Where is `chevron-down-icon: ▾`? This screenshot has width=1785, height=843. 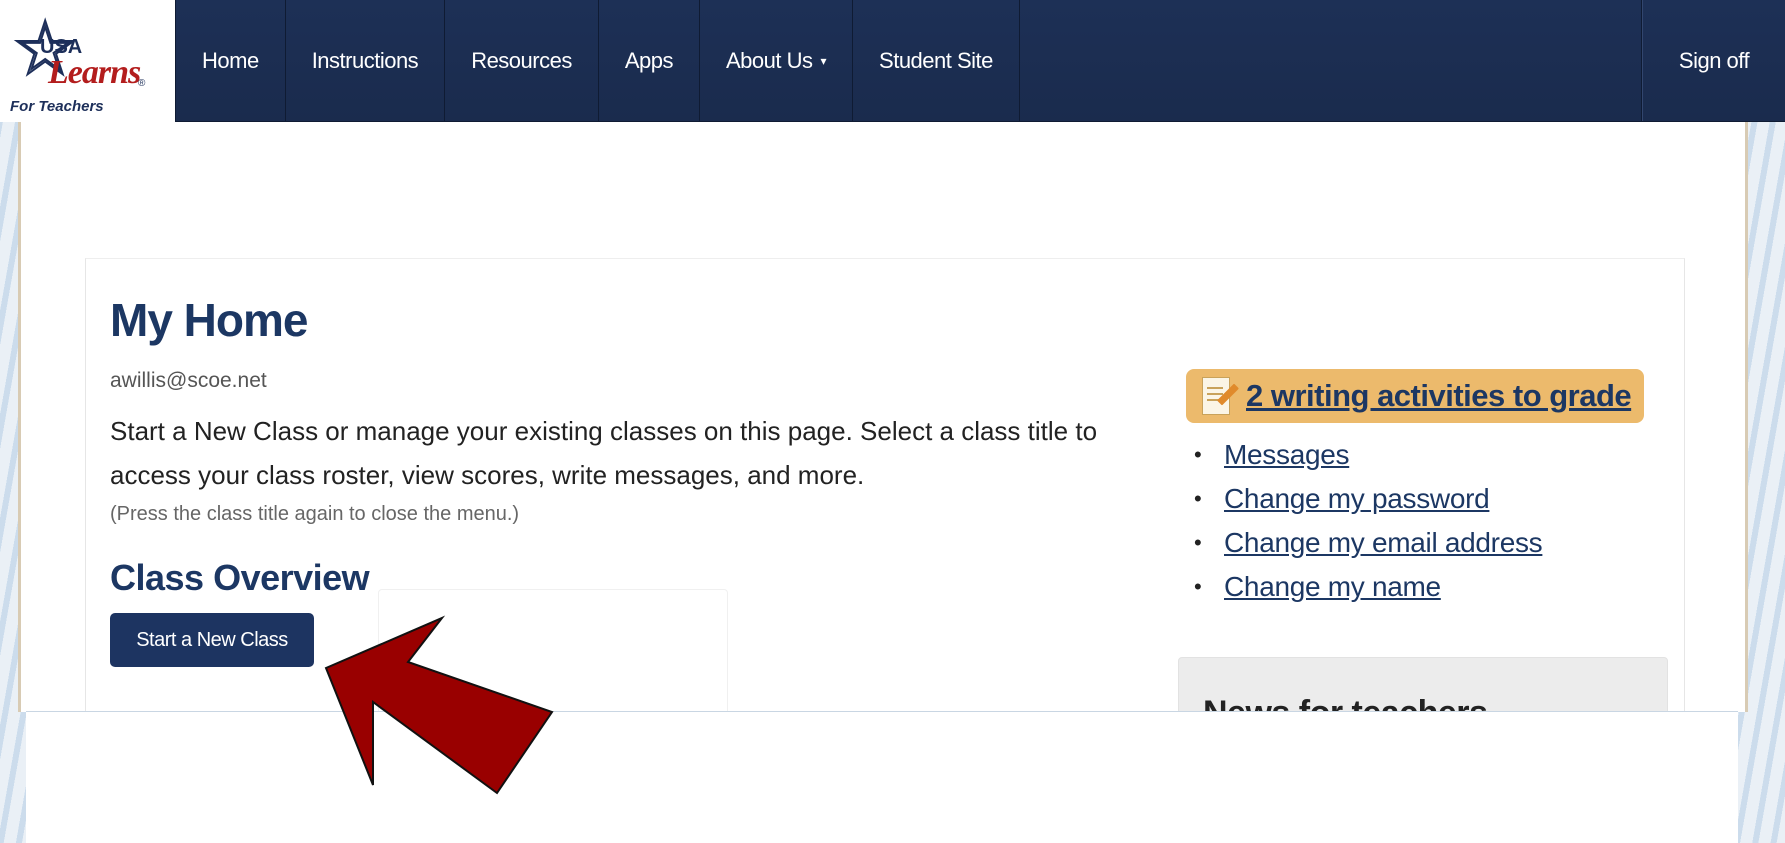 chevron-down-icon: ▾ is located at coordinates (823, 60).